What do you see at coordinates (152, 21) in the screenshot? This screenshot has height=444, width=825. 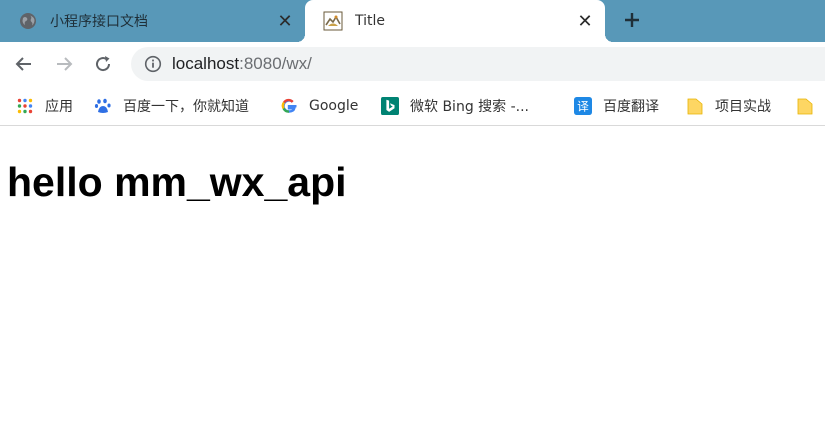 I see `tab-miniprogram-docs: 小程序接口文档 ✕` at bounding box center [152, 21].